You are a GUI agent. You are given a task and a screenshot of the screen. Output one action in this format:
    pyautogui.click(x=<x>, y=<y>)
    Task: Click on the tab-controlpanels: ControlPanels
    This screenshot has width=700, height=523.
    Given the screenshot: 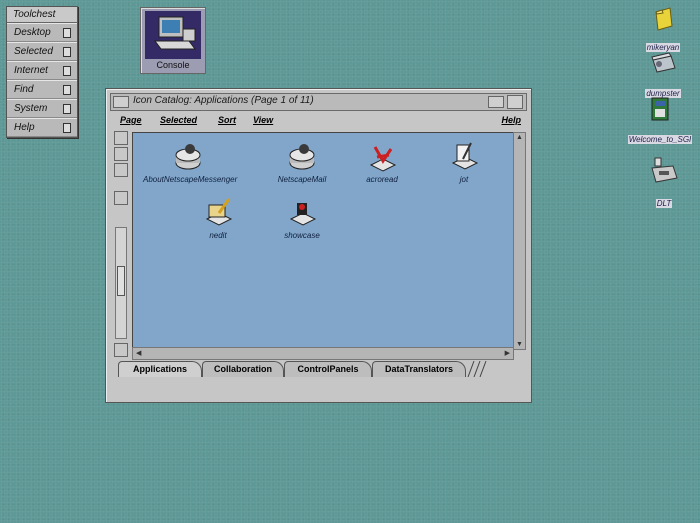 What is the action you would take?
    pyautogui.click(x=328, y=369)
    